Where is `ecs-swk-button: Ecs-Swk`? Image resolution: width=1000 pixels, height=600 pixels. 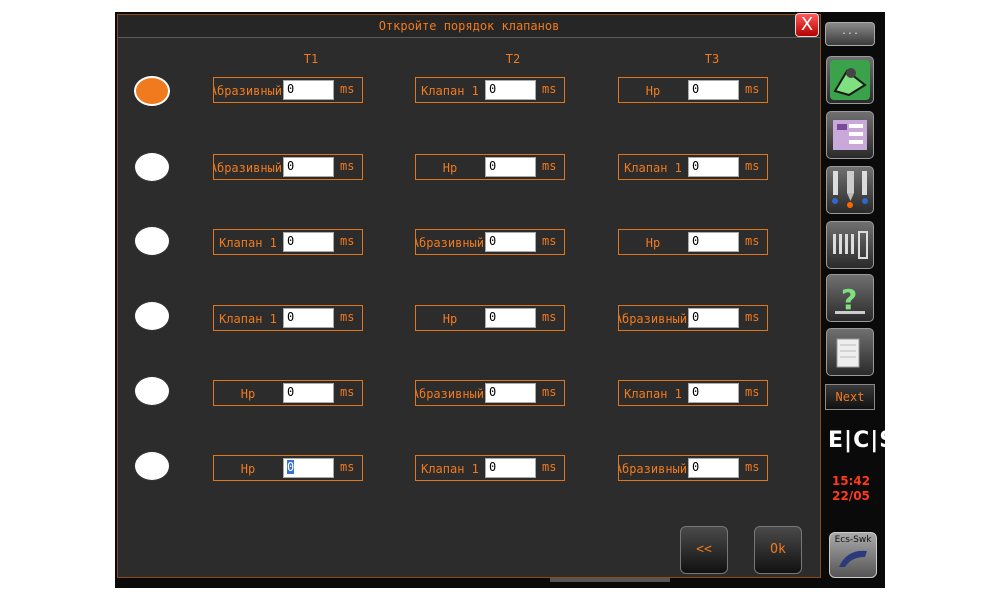 ecs-swk-button: Ecs-Swk is located at coordinates (853, 555).